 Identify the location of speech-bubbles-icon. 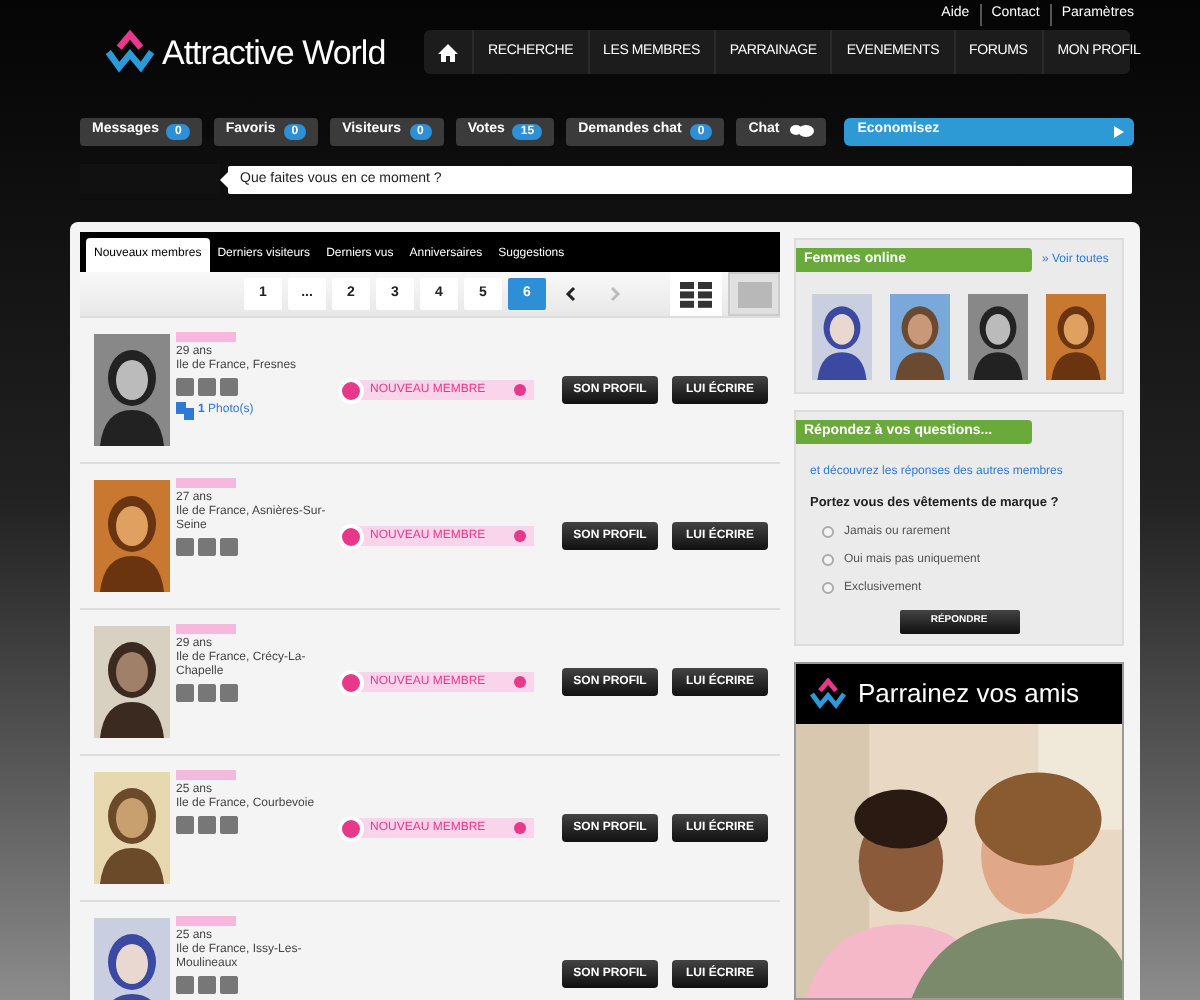
(800, 131).